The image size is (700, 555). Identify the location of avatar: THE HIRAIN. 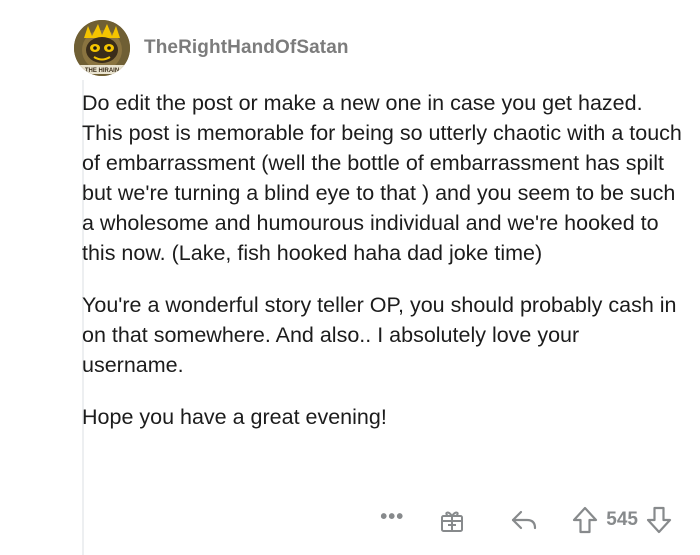
(102, 48).